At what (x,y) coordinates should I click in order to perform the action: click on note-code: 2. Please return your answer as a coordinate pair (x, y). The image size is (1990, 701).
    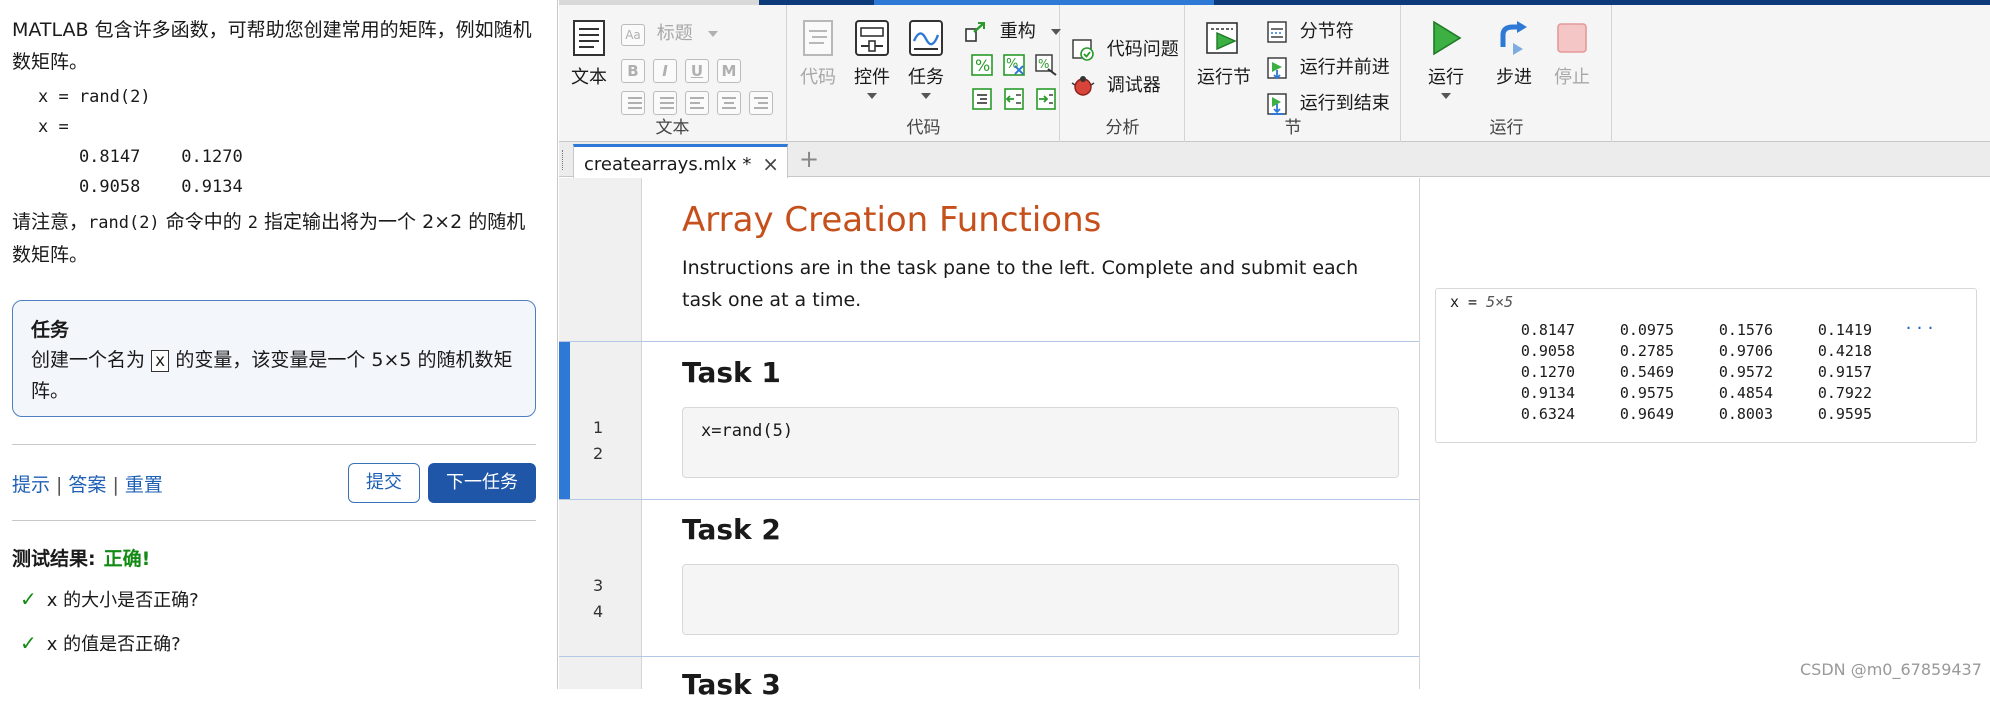
    Looking at the image, I should click on (253, 223).